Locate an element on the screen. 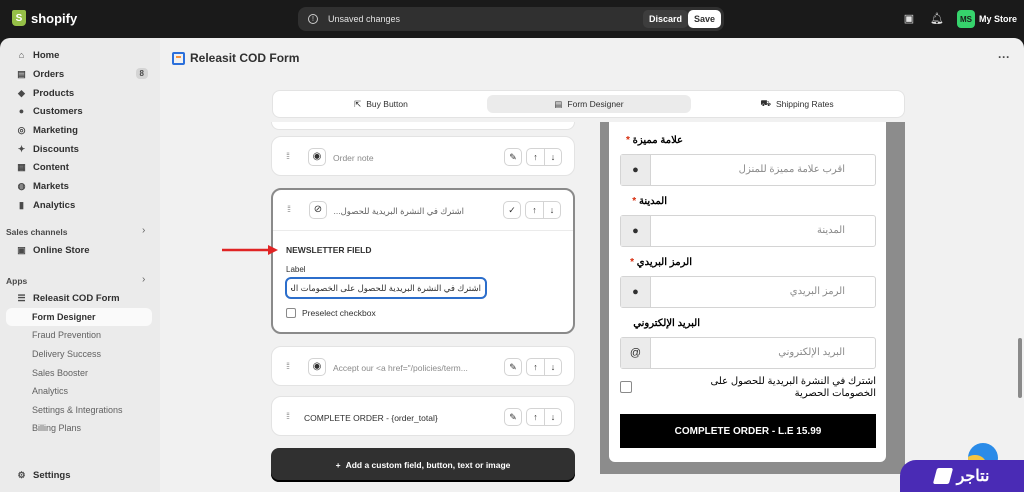  discard-button: Discard is located at coordinates (665, 19).